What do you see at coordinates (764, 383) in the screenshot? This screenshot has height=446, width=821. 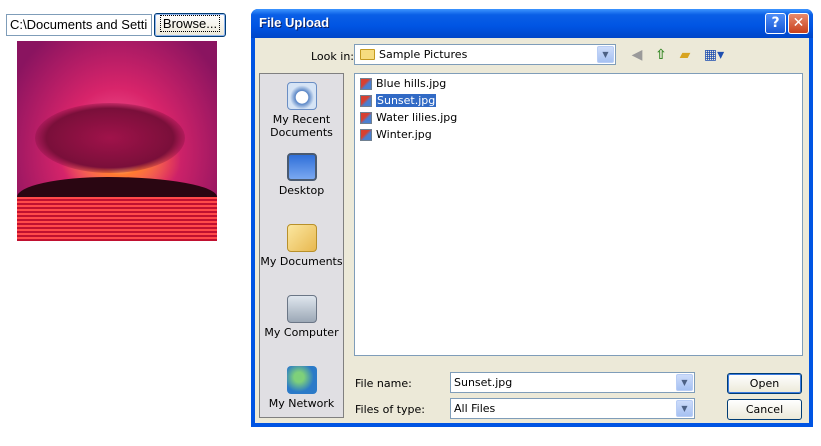 I see `open-button: Open` at bounding box center [764, 383].